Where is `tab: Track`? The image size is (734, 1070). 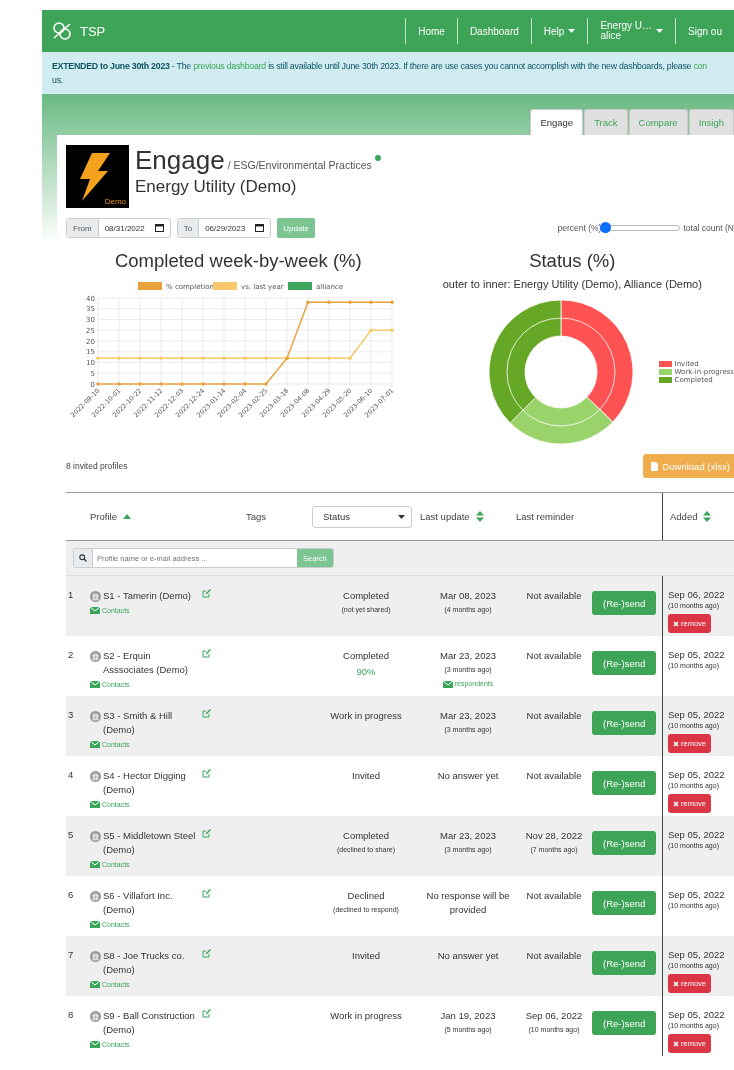
tab: Track is located at coordinates (606, 122).